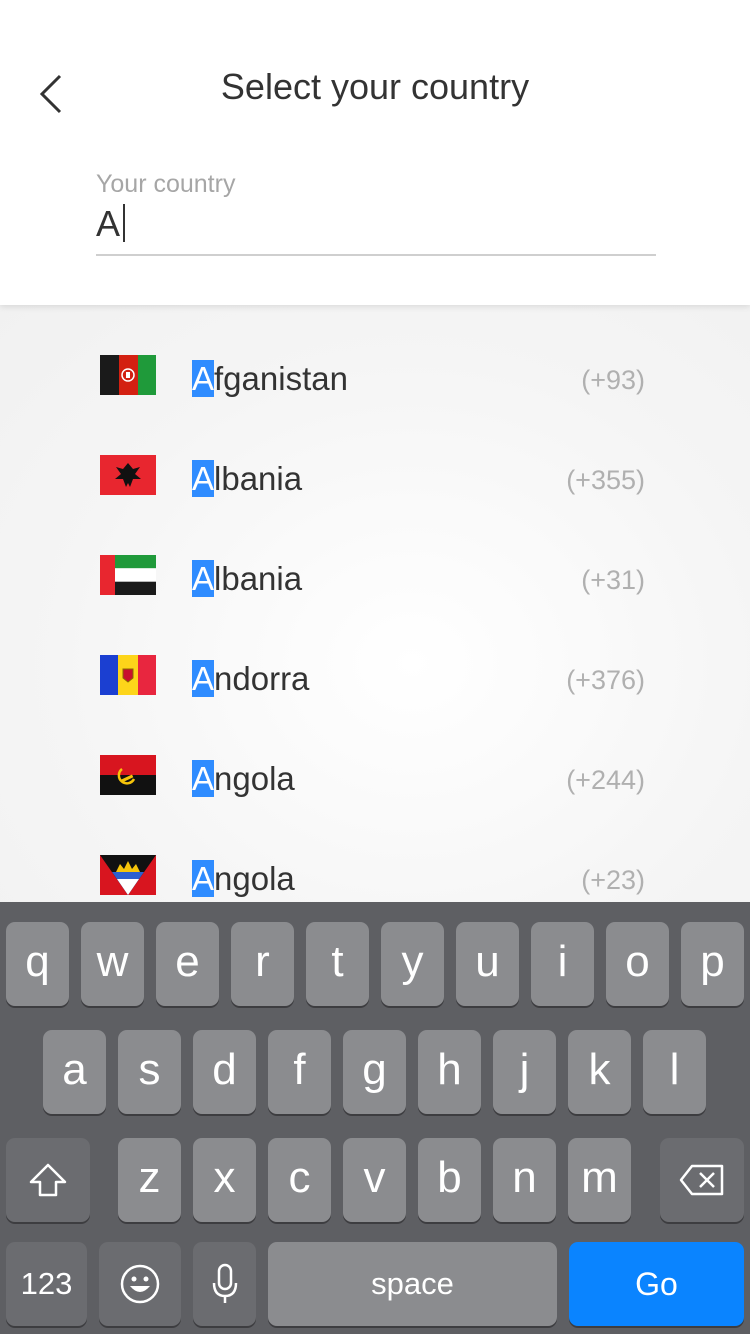 Image resolution: width=750 pixels, height=1334 pixels. What do you see at coordinates (375, 655) in the screenshot?
I see `country-row: Andorra (+376)` at bounding box center [375, 655].